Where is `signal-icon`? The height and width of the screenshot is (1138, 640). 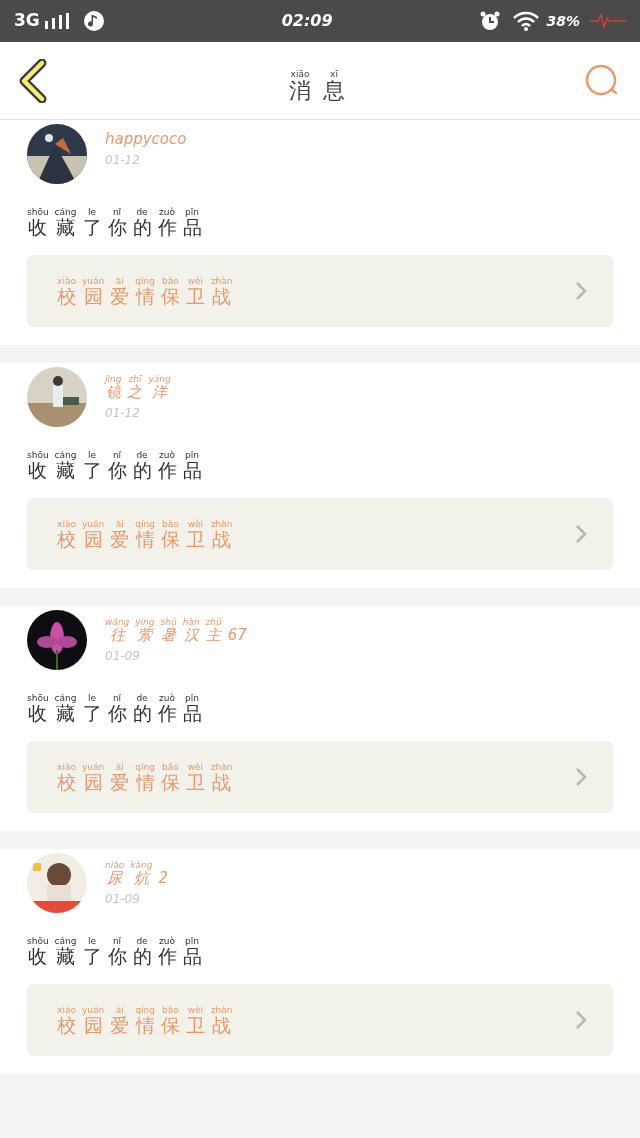 signal-icon is located at coordinates (56, 21).